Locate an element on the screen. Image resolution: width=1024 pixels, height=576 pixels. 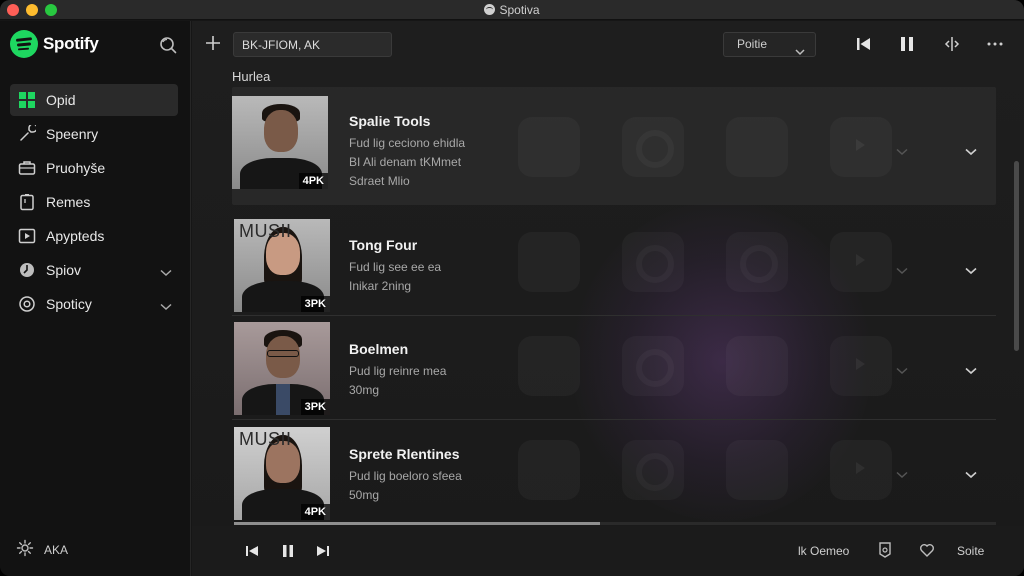
track-line: Pud lig boeloro sfeea is located at coordinates (405, 476).